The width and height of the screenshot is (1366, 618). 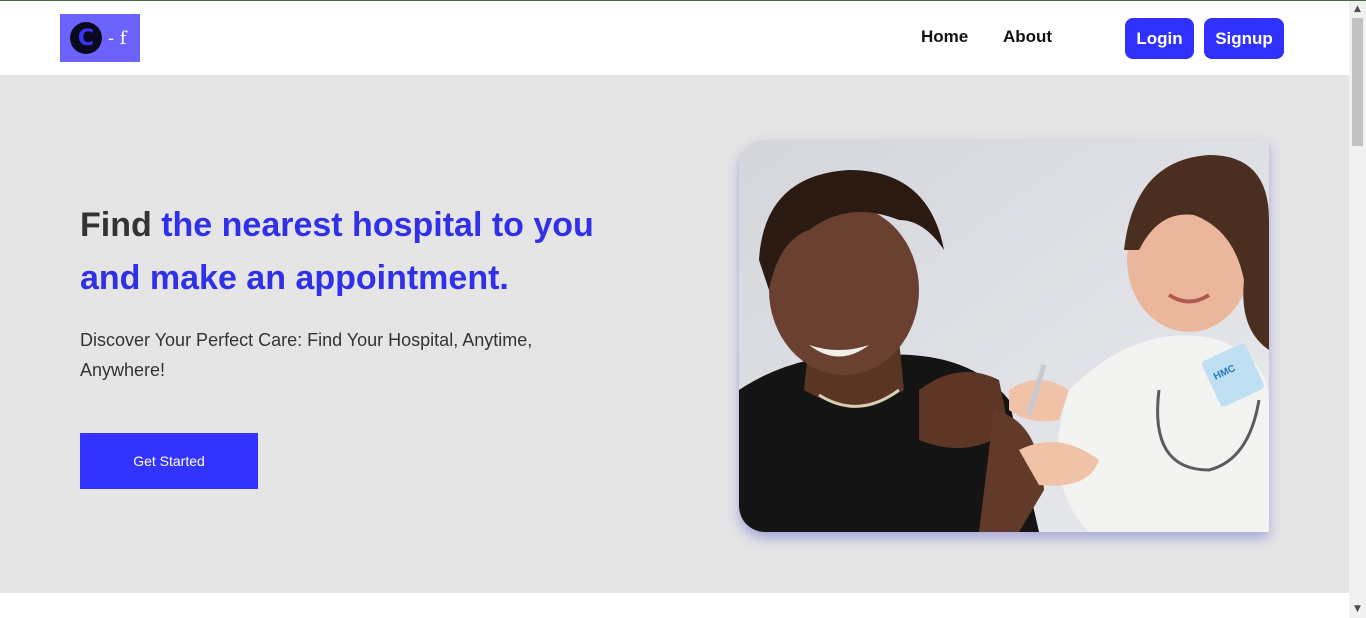 What do you see at coordinates (1357, 82) in the screenshot?
I see `scroll-thumb` at bounding box center [1357, 82].